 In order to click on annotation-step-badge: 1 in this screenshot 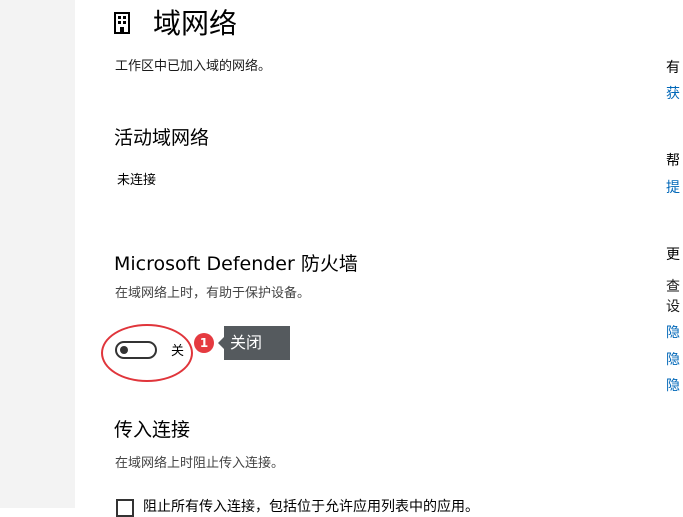, I will do `click(204, 343)`.